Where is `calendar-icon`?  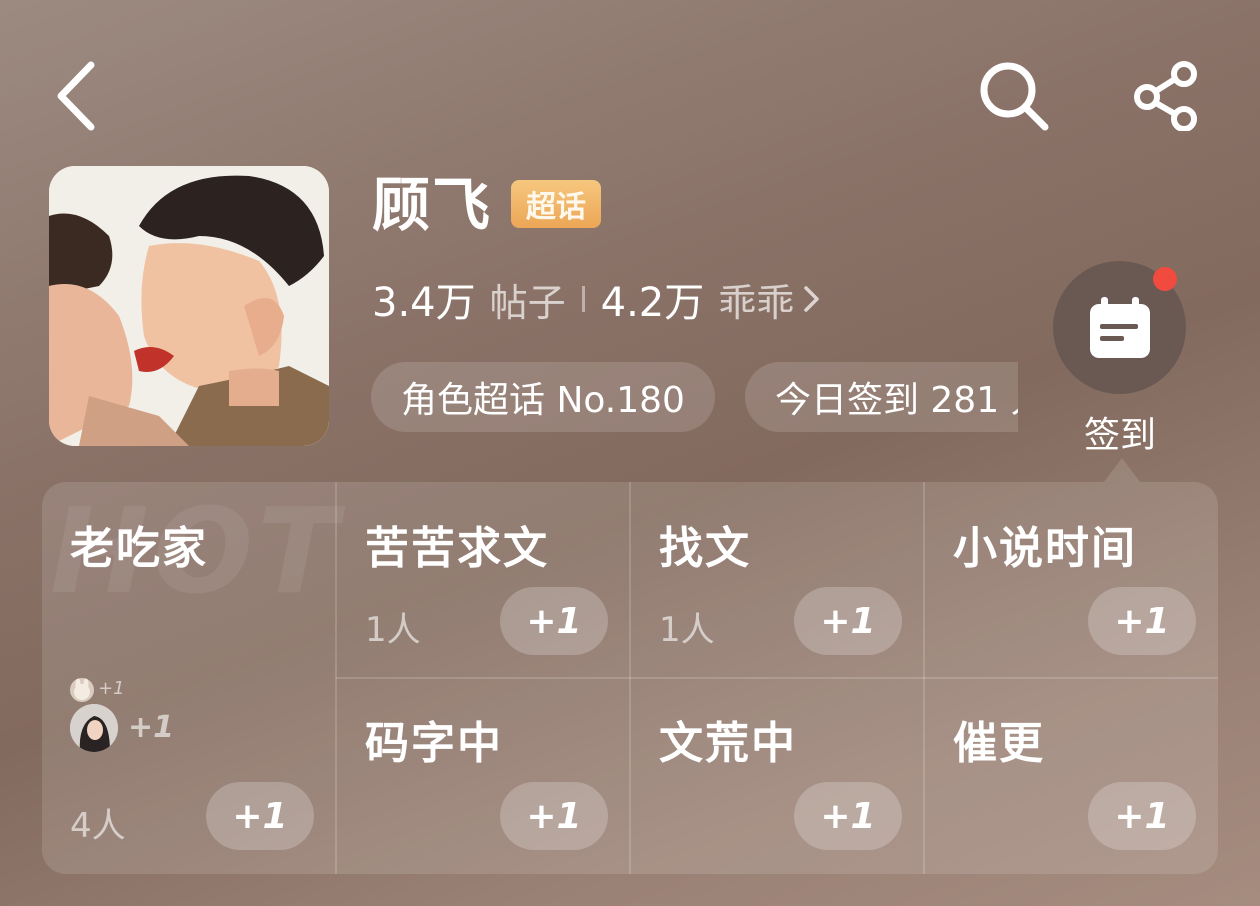 calendar-icon is located at coordinates (1119, 327).